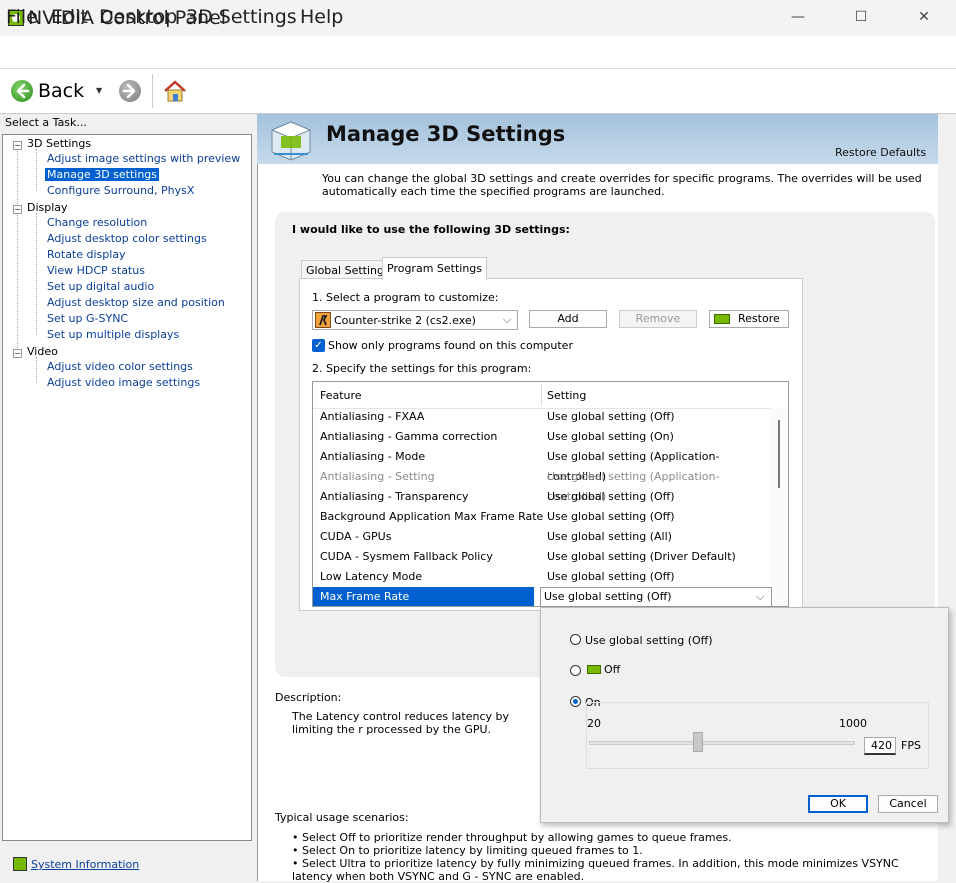 The image size is (956, 883). I want to click on option-off-label: Off, so click(612, 669).